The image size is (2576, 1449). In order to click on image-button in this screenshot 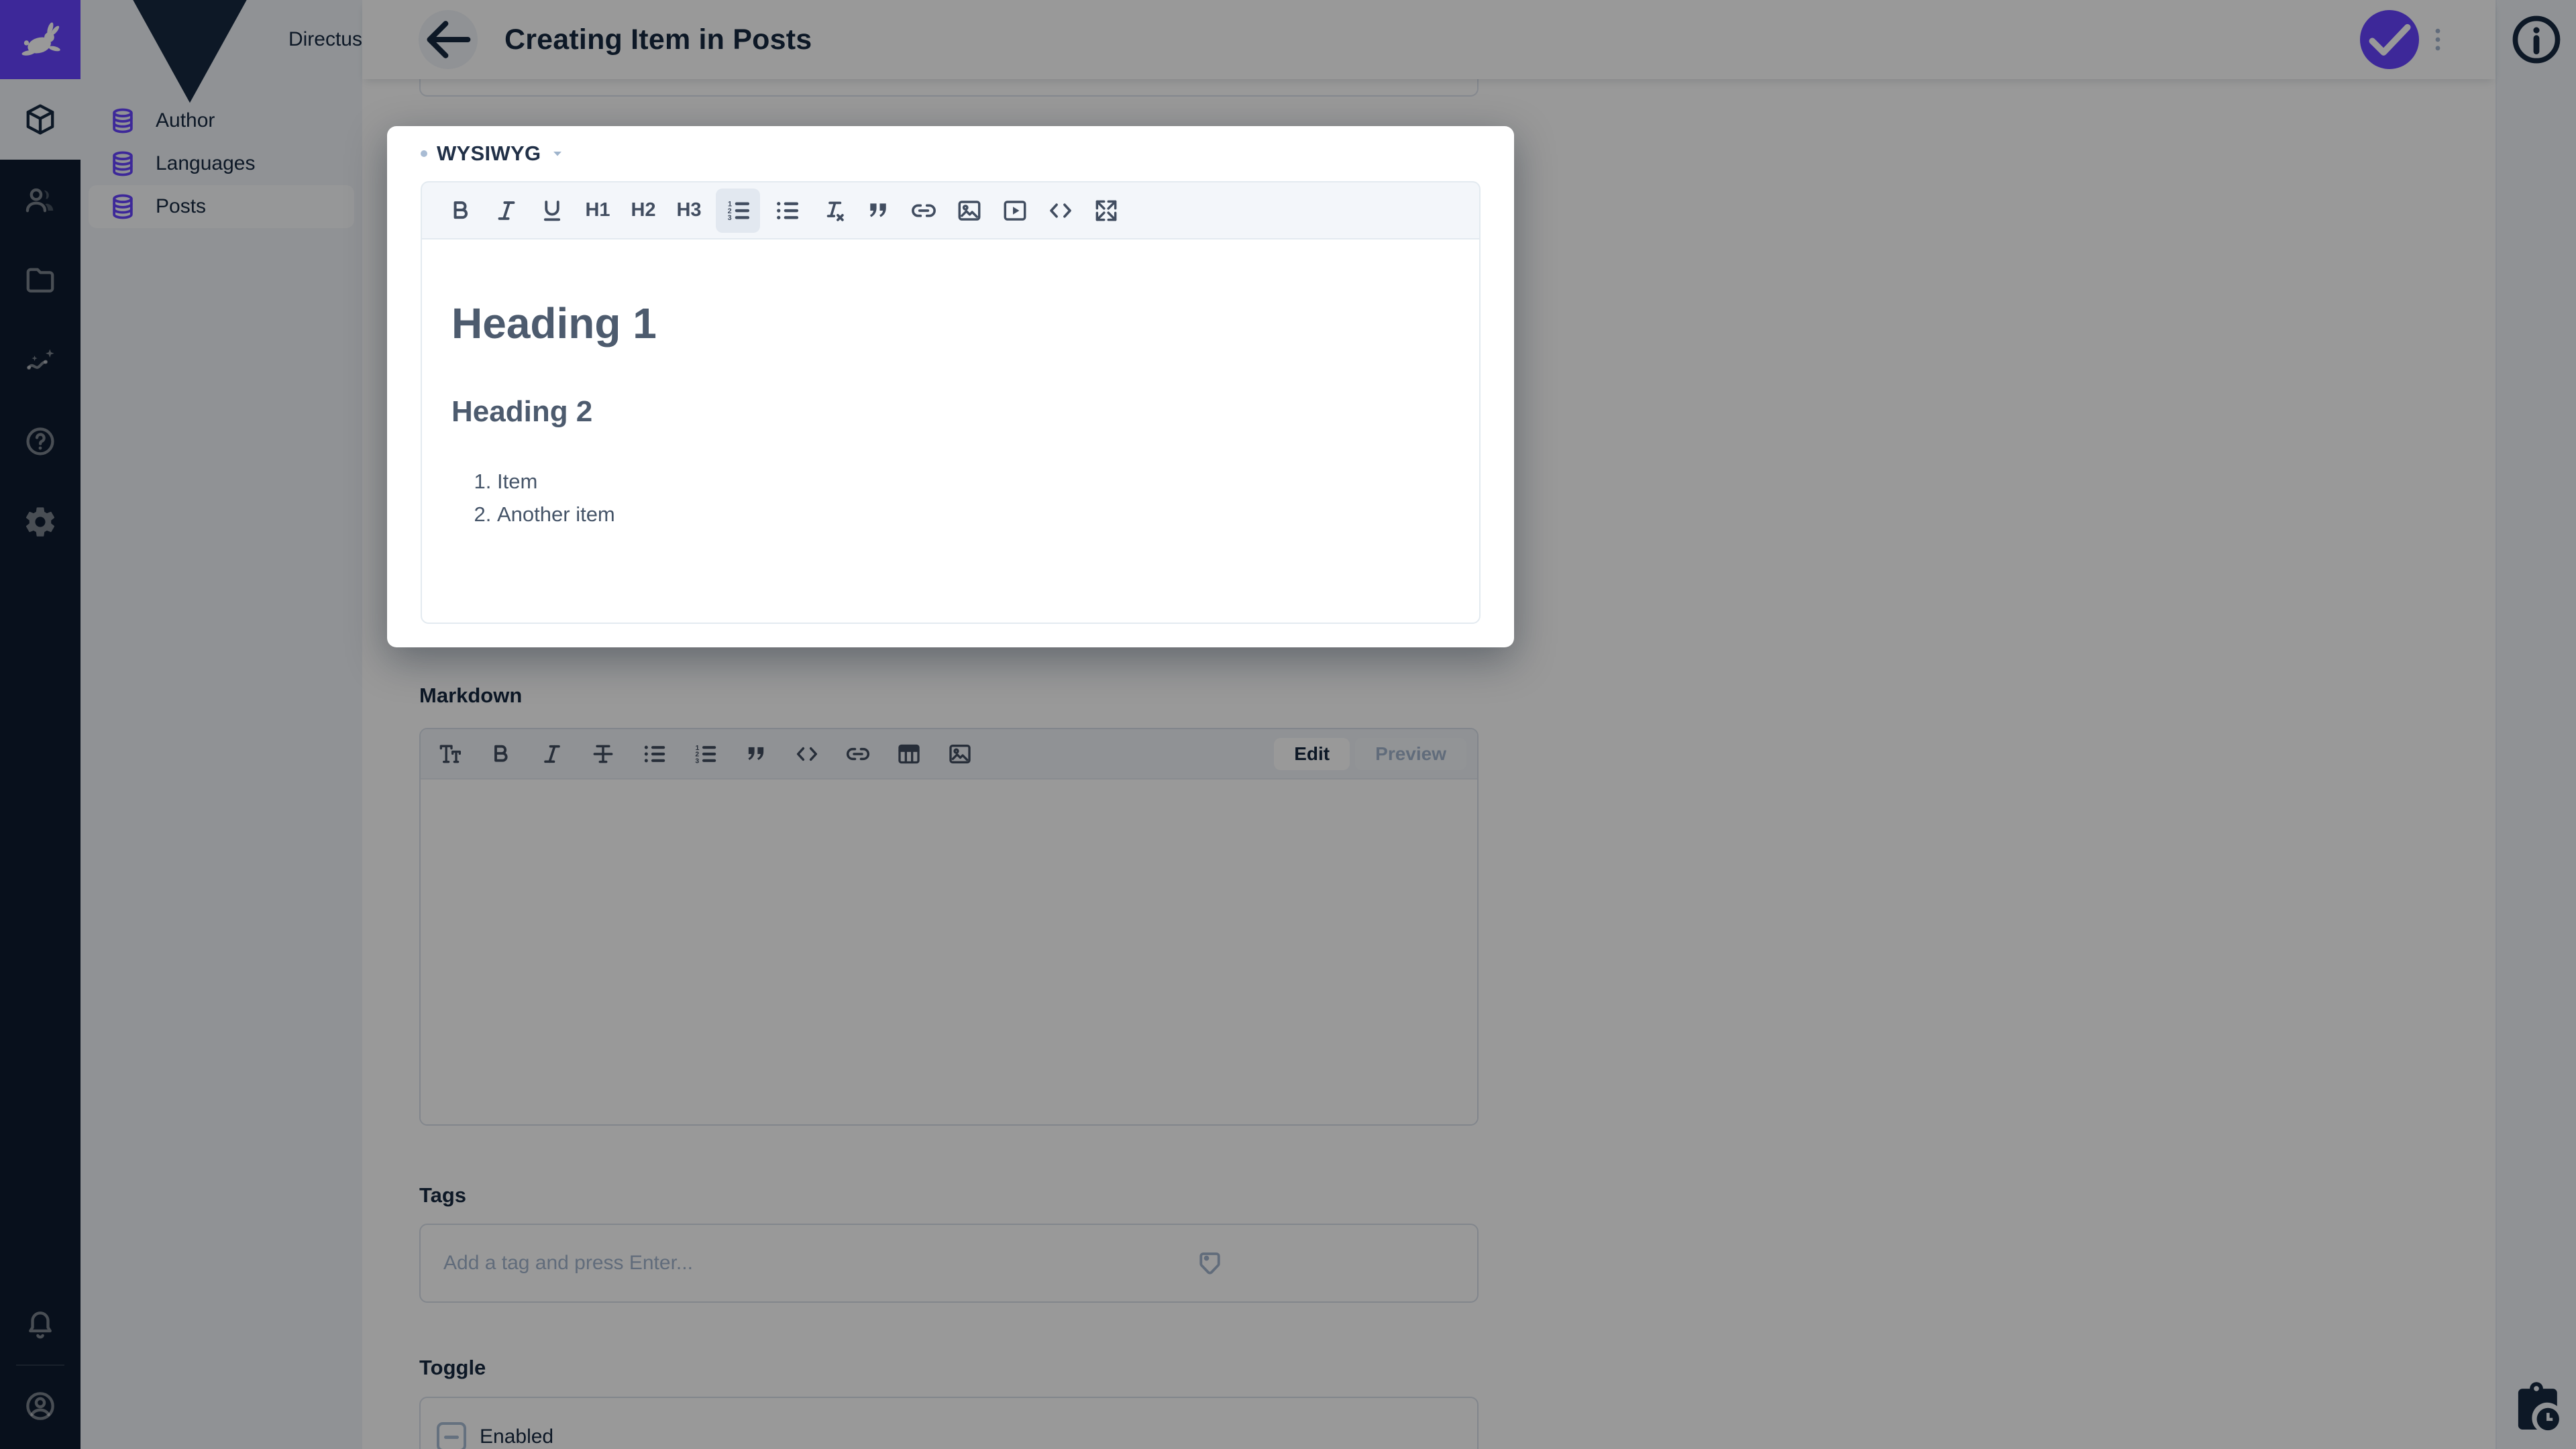, I will do `click(969, 210)`.